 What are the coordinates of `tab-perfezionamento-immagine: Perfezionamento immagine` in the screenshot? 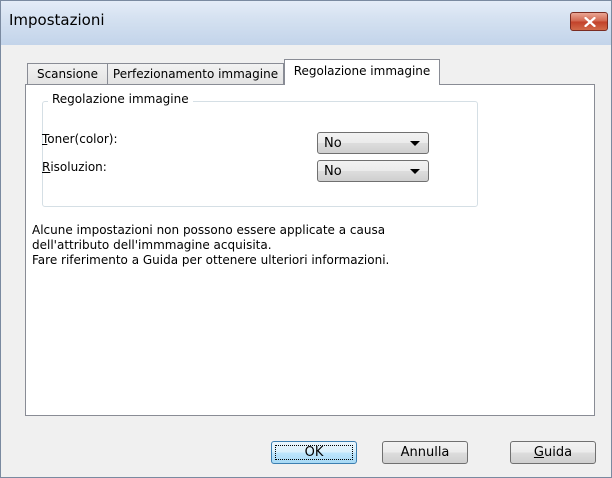 It's located at (195, 73).